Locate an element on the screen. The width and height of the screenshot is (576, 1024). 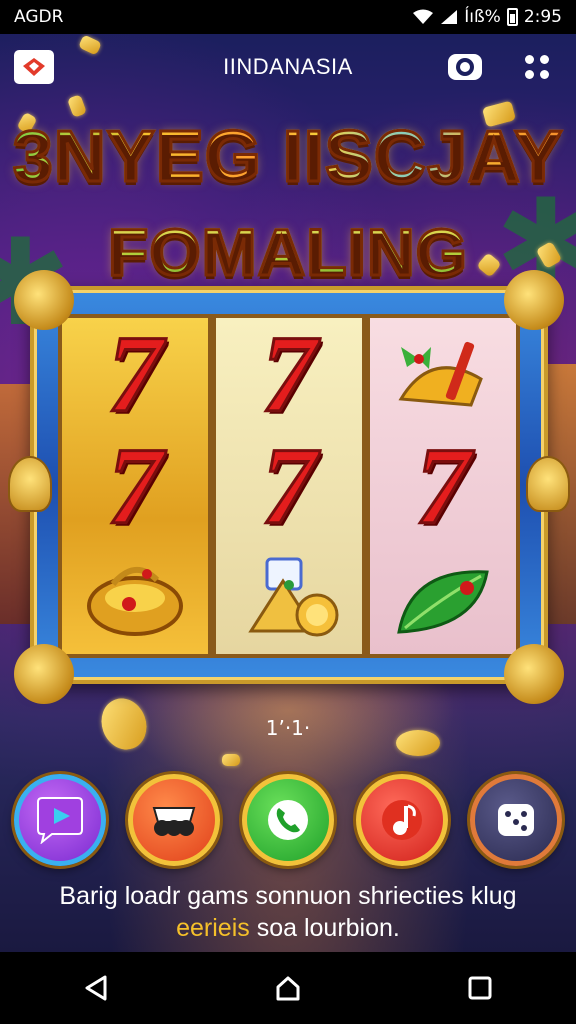
reel-3: 7 is located at coordinates (443, 486).